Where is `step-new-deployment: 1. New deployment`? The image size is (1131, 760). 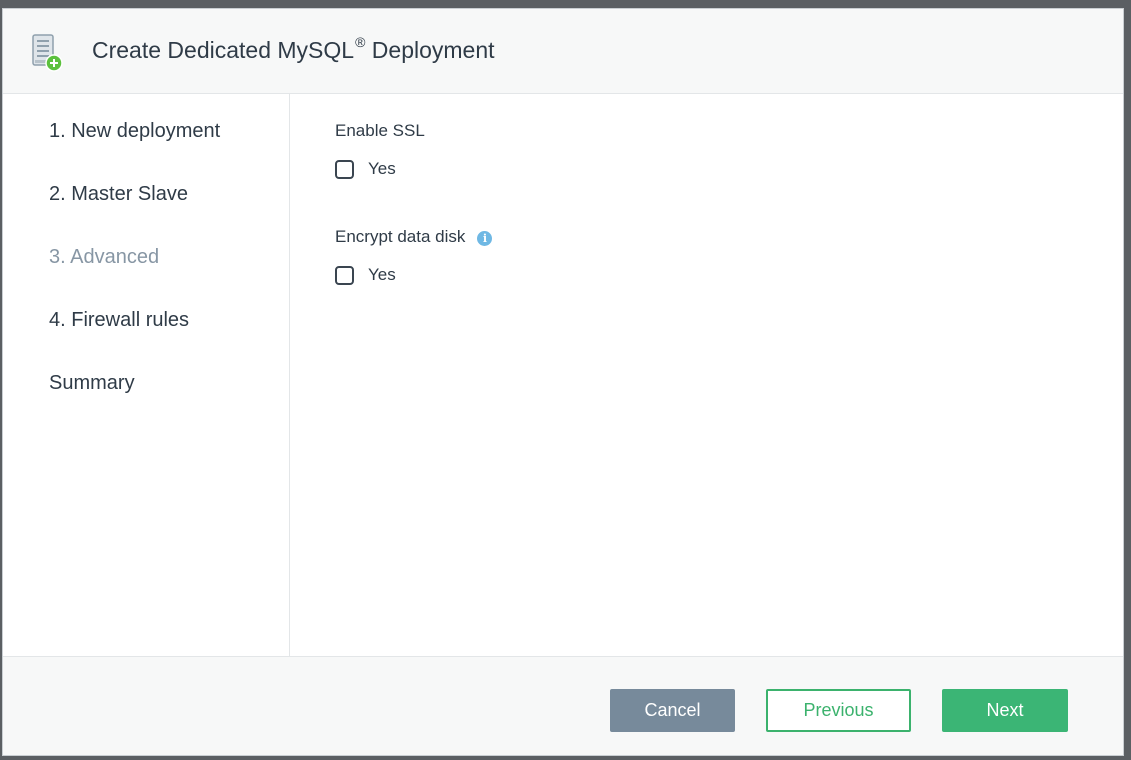
step-new-deployment: 1. New deployment is located at coordinates (134, 131).